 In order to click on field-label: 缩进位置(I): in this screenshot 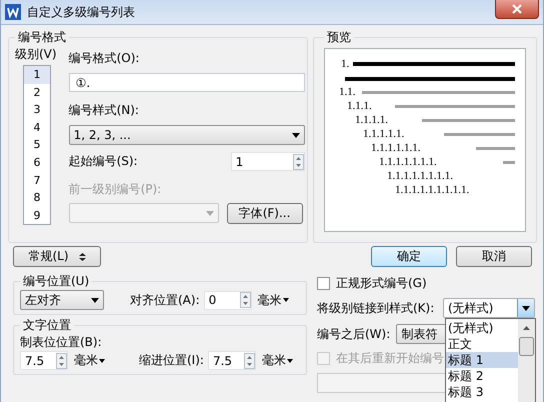, I will do `click(171, 360)`.